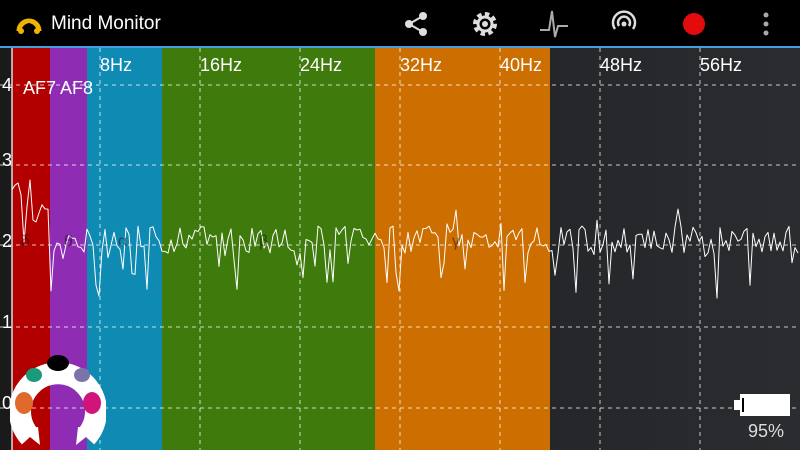 The width and height of the screenshot is (800, 450). I want to click on band-symbol-theta: θ, so click(68, 241).